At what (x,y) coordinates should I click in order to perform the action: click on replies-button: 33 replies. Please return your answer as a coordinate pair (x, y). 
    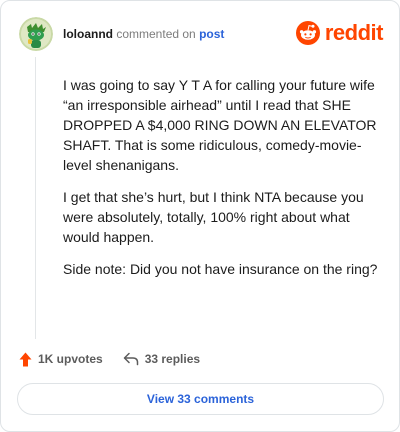
    Looking at the image, I should click on (161, 359).